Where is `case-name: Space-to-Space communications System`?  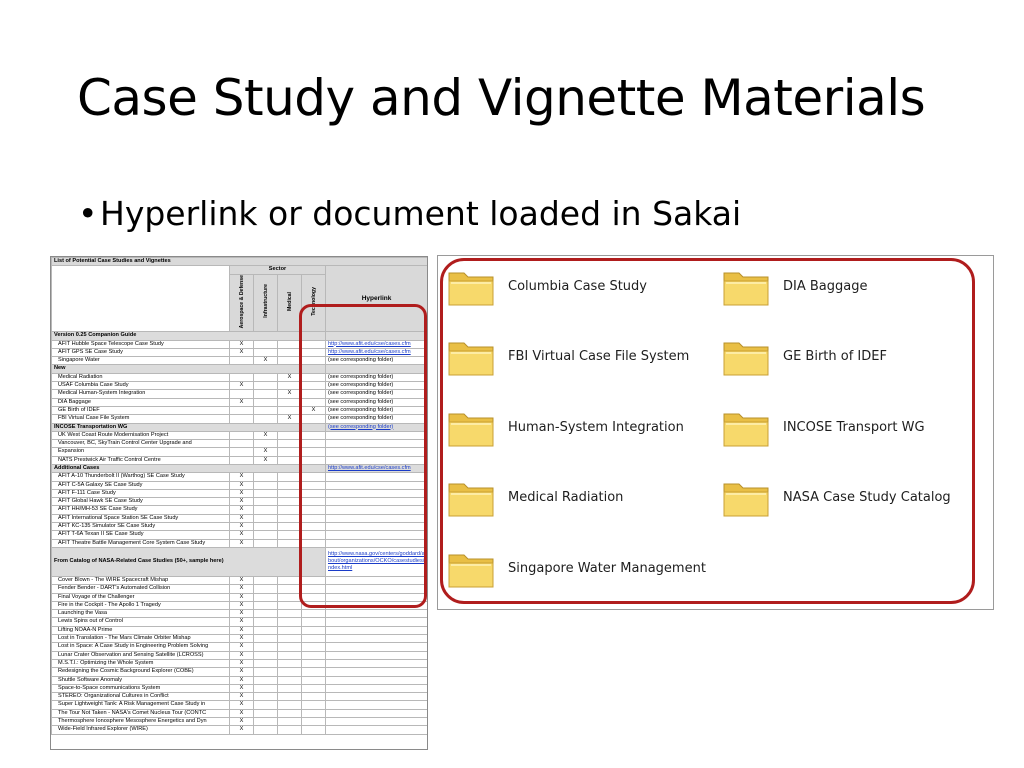
case-name: Space-to-Space communications System is located at coordinates (140, 688).